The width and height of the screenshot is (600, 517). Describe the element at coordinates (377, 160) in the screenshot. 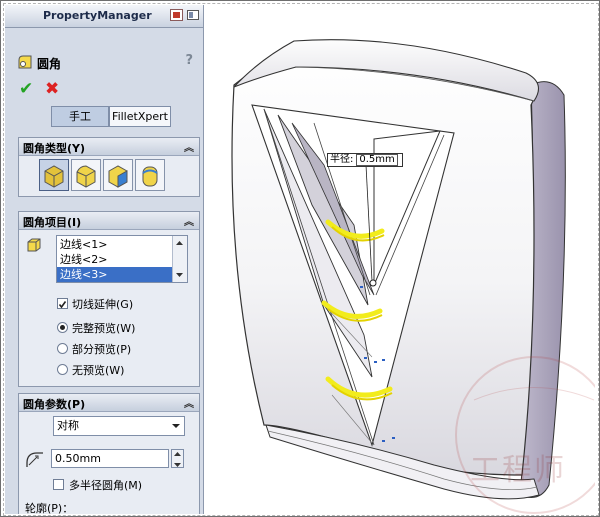

I see `dimension-value: 0.5mm` at that location.